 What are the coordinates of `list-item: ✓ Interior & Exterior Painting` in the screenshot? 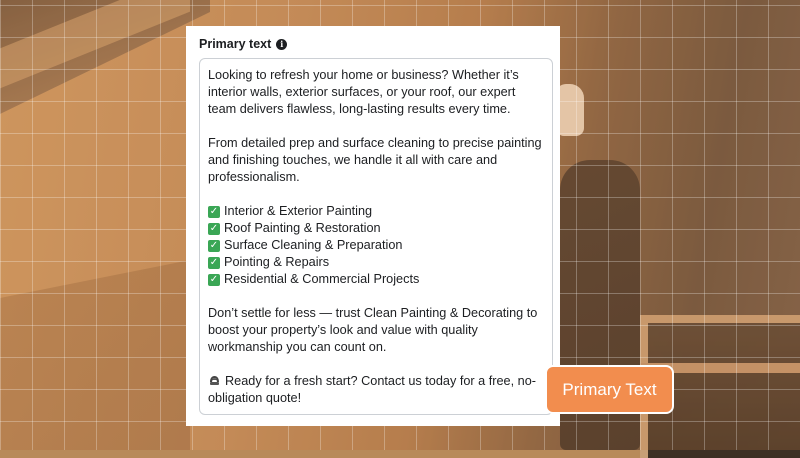 It's located at (376, 211).